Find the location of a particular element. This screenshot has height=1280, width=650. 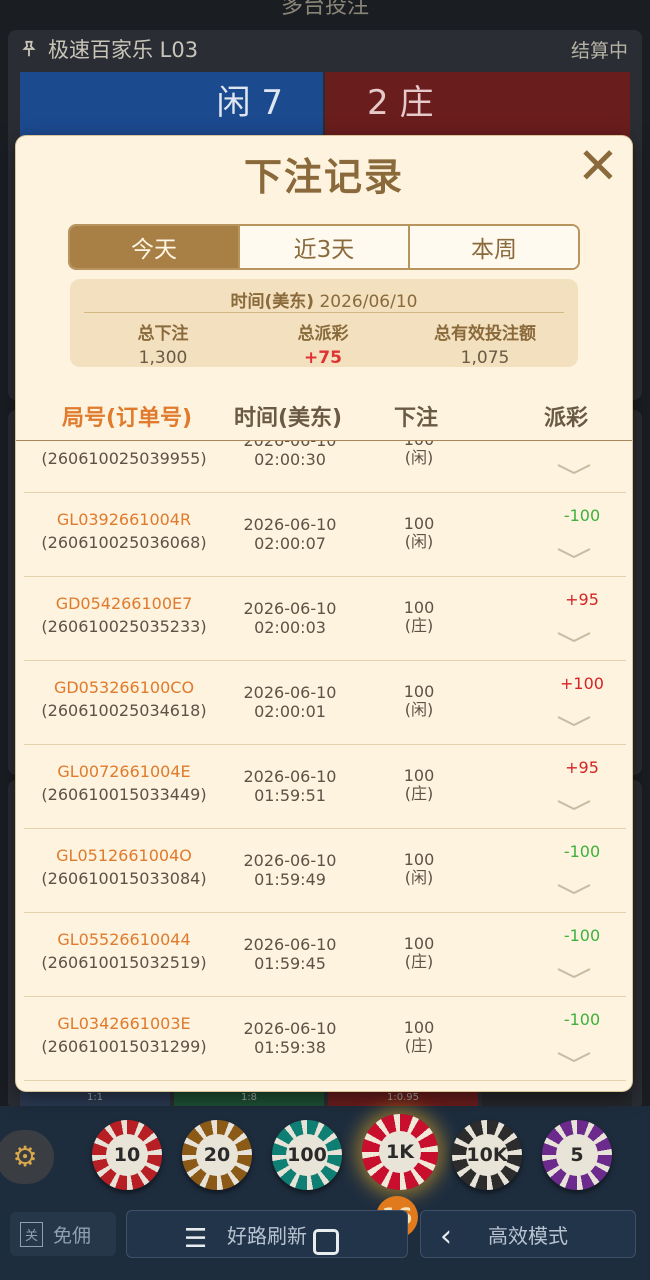

order-id: (260610015031299) is located at coordinates (124, 1046).